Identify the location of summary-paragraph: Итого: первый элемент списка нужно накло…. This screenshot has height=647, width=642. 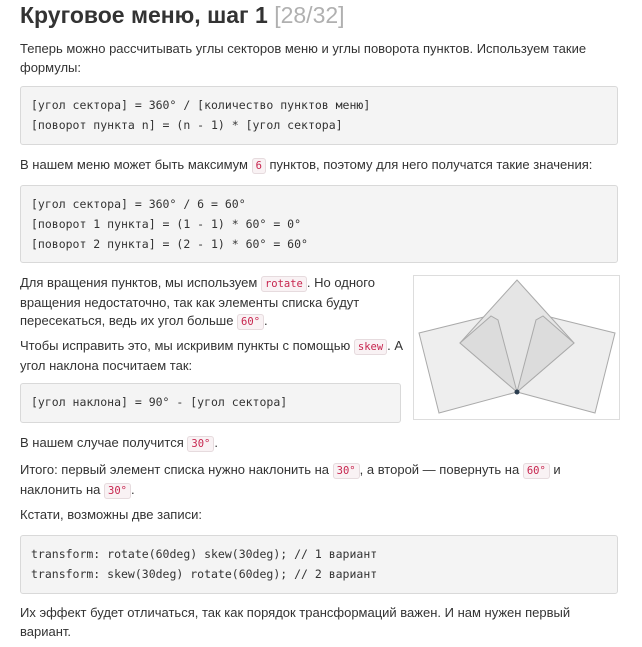
(315, 480).